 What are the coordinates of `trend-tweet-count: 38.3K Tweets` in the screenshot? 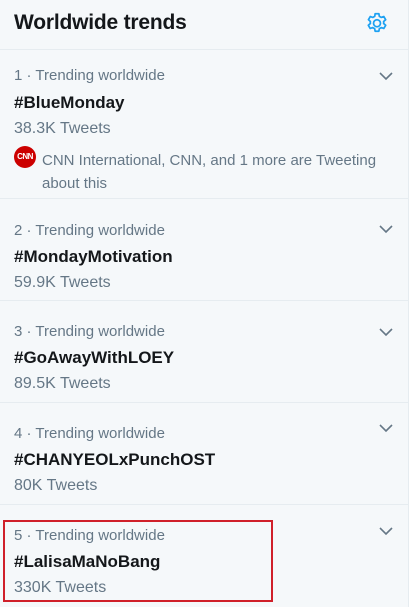 It's located at (62, 128).